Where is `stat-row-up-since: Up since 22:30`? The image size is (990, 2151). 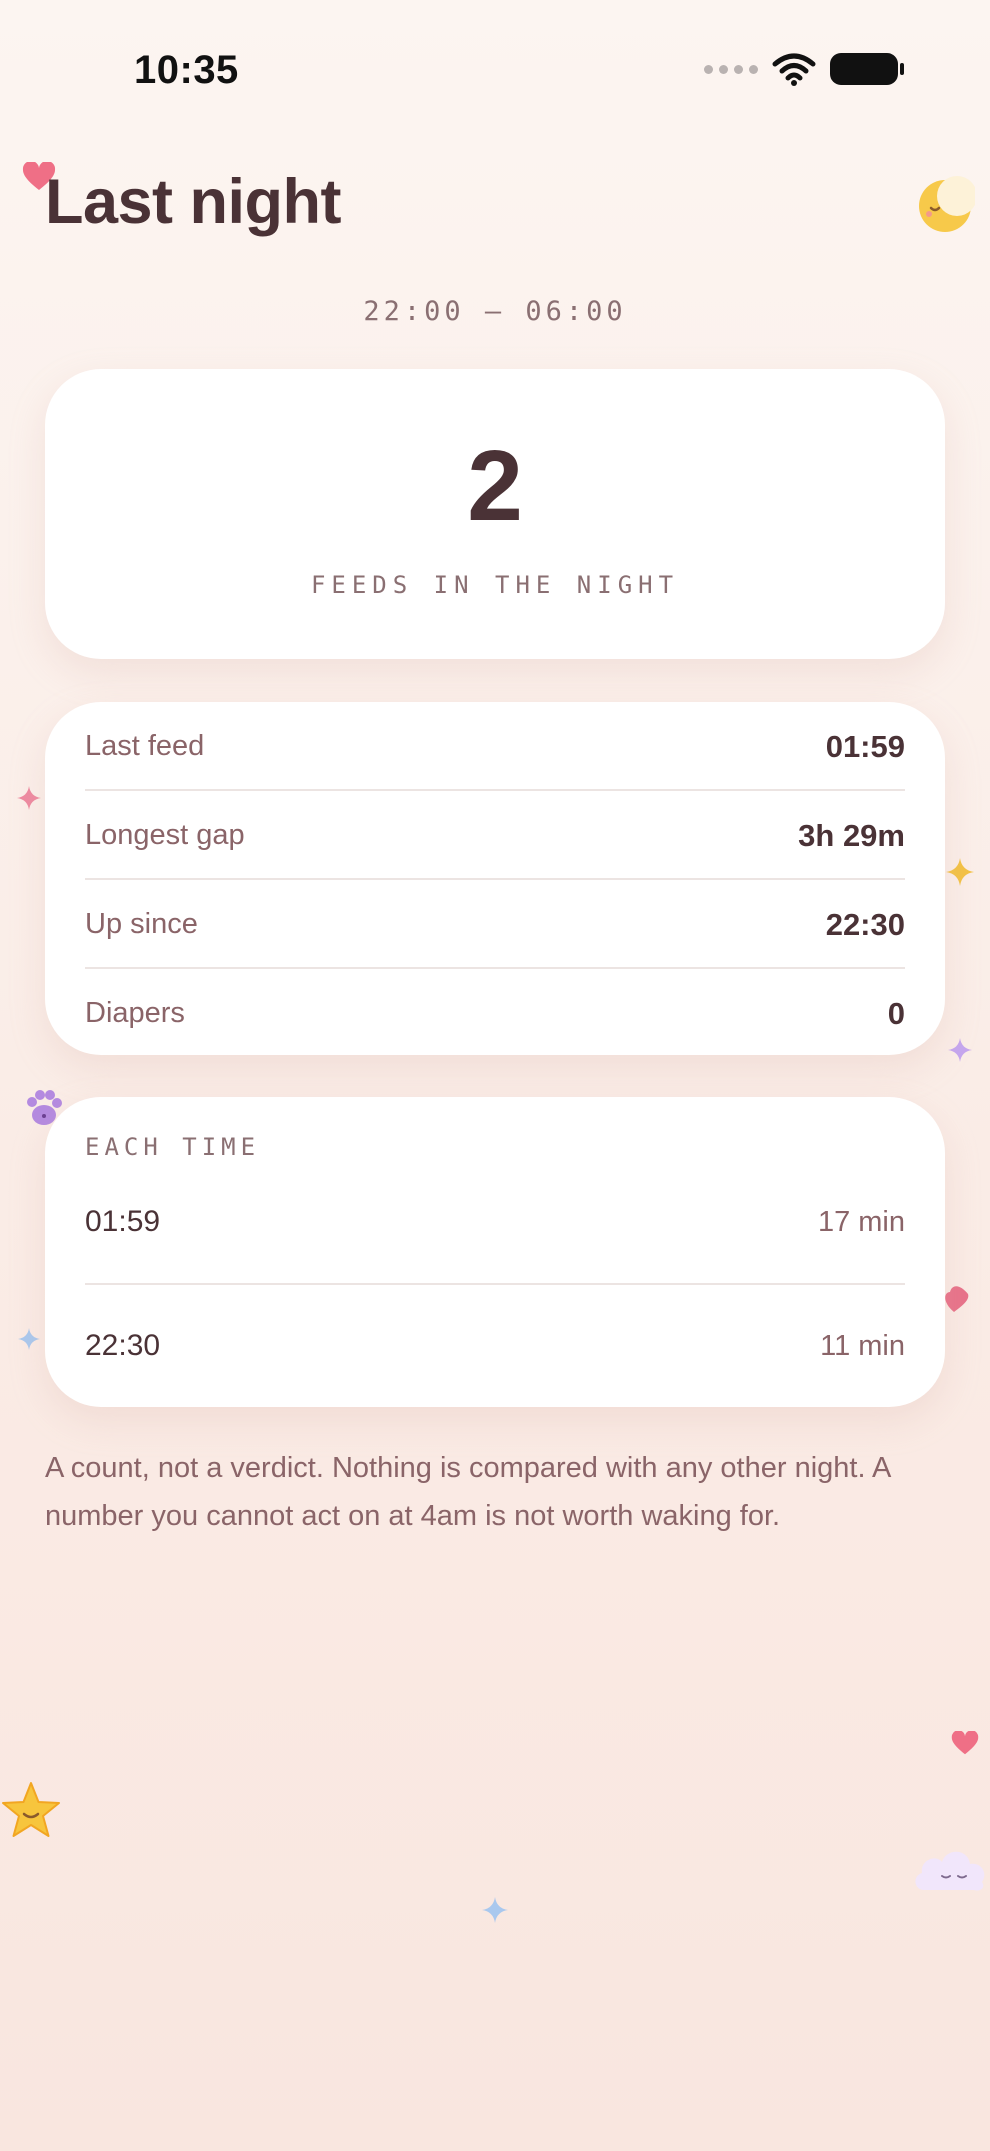
stat-row-up-since: Up since 22:30 is located at coordinates (495, 924).